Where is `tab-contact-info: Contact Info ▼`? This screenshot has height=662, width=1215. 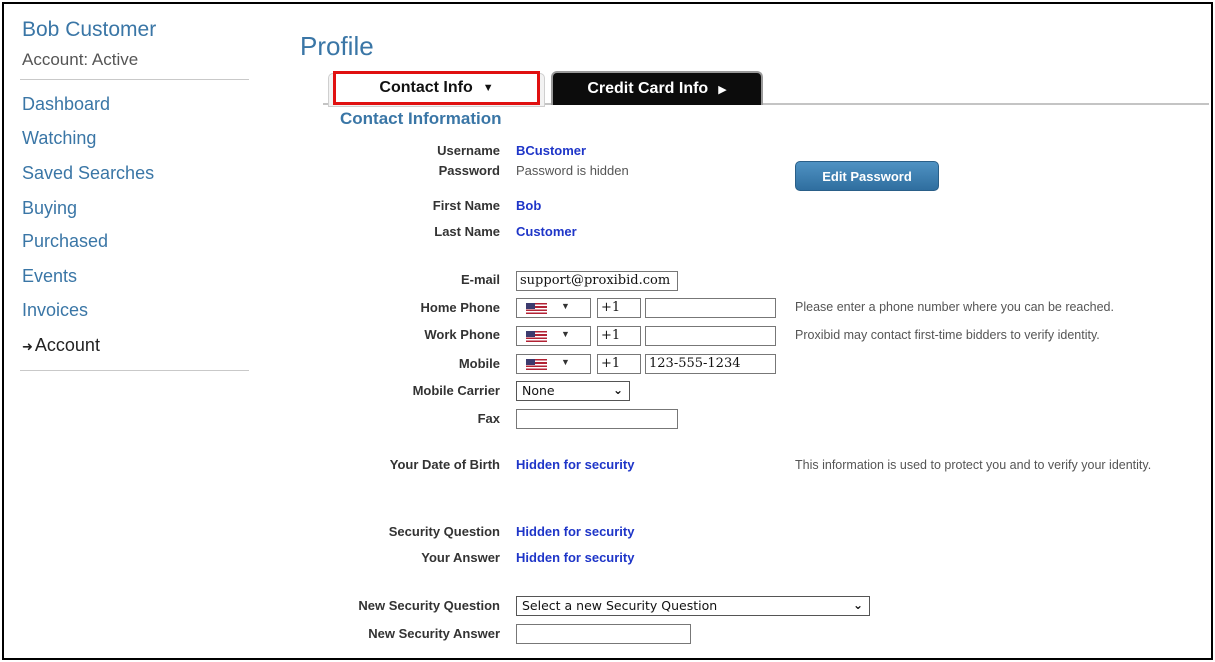 tab-contact-info: Contact Info ▼ is located at coordinates (436, 88).